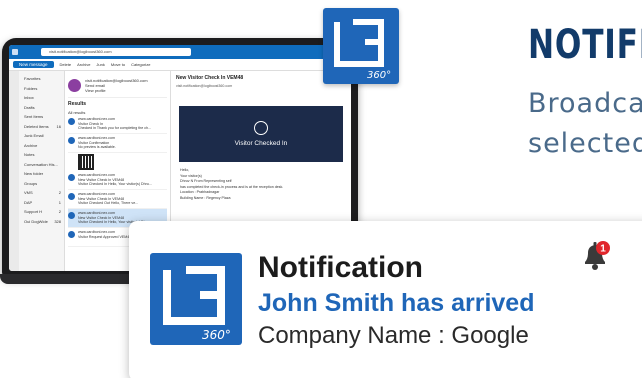  I want to click on view-profile-link: View profile, so click(116, 90).